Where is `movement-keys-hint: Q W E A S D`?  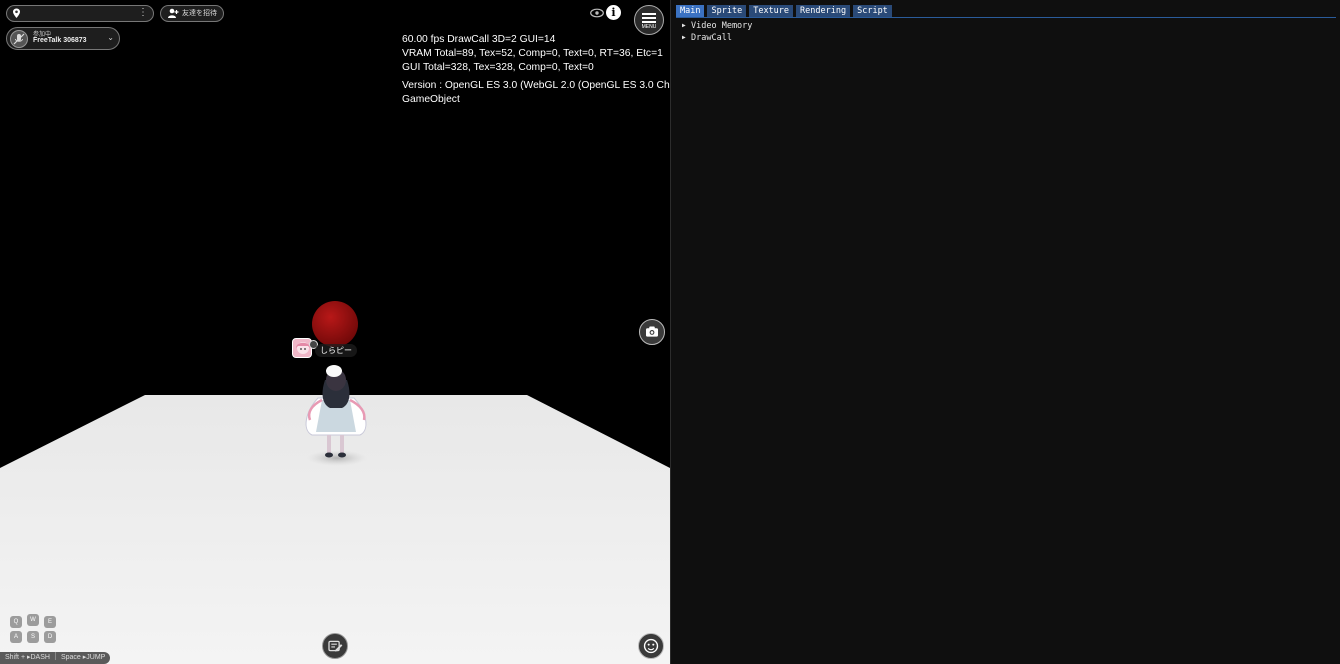 movement-keys-hint: Q W E A S D is located at coordinates (34, 629).